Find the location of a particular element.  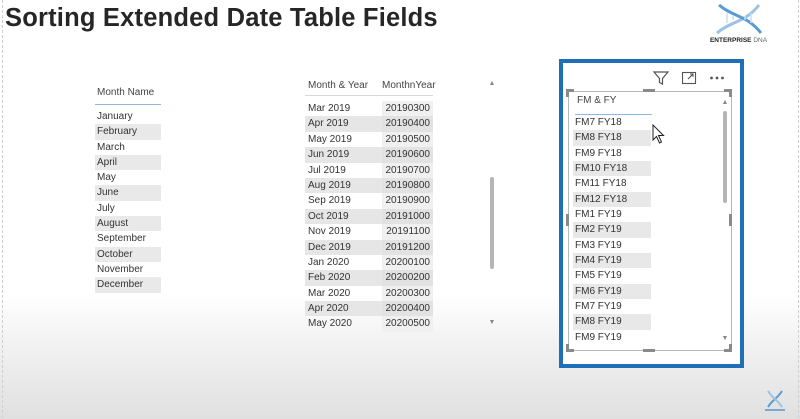

cell-month-year: Feb 2020 is located at coordinates (343, 278).